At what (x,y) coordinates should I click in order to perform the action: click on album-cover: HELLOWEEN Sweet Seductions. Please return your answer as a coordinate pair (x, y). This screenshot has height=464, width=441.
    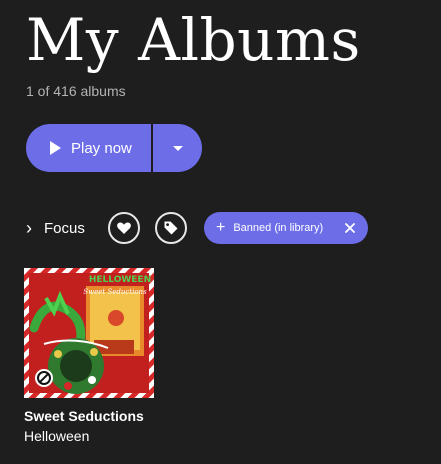
    Looking at the image, I should click on (89, 333).